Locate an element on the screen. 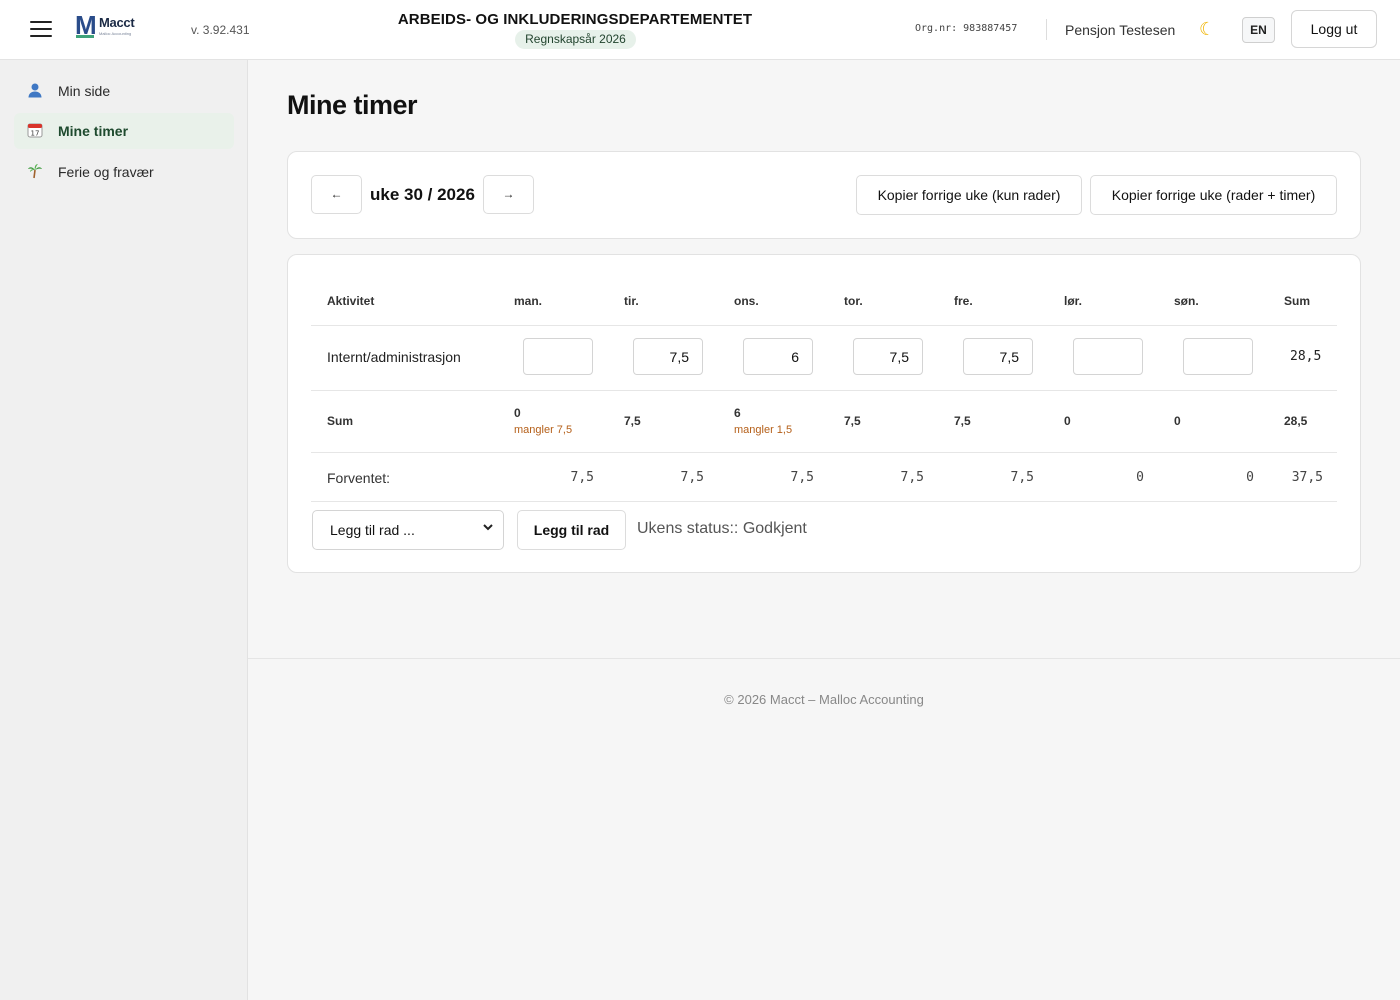 The height and width of the screenshot is (1000, 1400). user-icon is located at coordinates (35, 92).